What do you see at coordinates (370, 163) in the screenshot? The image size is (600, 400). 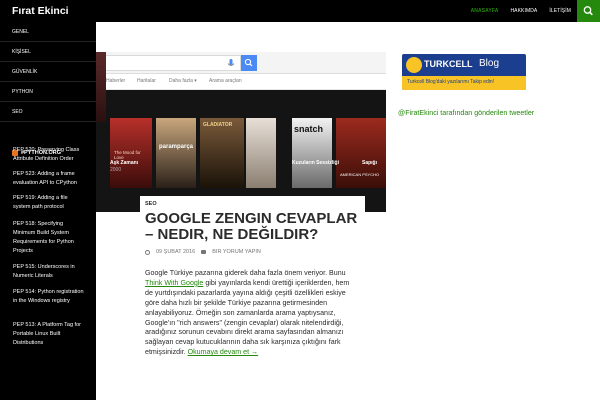 I see `poster-caption: Sapığı` at bounding box center [370, 163].